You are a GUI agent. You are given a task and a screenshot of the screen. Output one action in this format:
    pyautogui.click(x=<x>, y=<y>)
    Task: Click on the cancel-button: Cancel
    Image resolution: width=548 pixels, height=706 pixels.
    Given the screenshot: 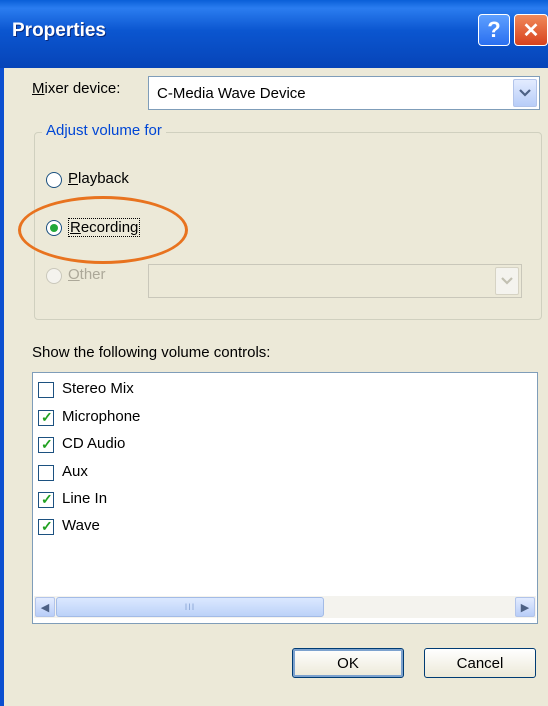 What is the action you would take?
    pyautogui.click(x=480, y=663)
    